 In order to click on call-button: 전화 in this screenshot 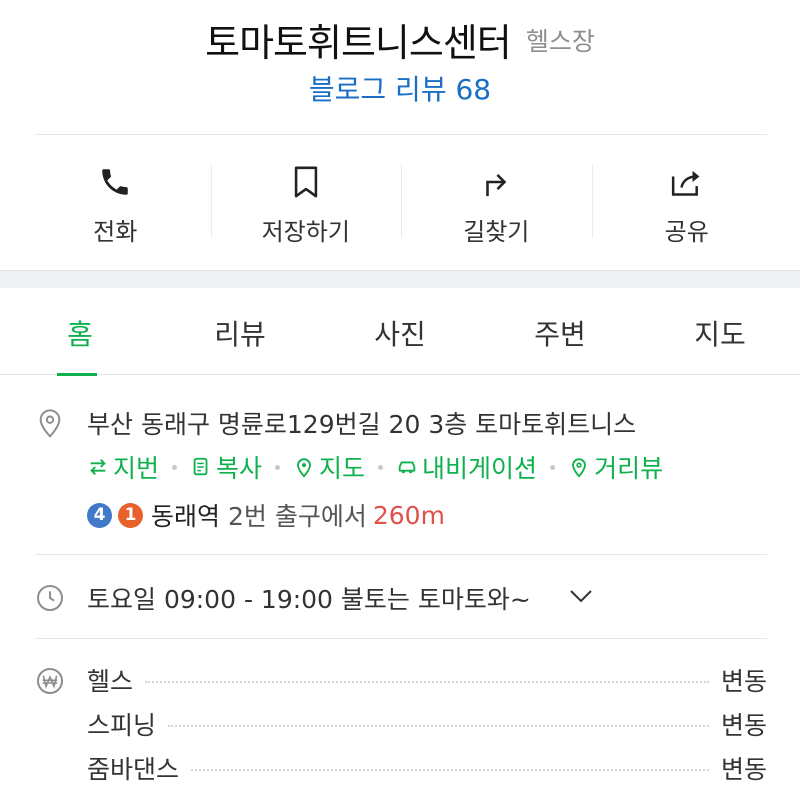, I will do `click(115, 200)`.